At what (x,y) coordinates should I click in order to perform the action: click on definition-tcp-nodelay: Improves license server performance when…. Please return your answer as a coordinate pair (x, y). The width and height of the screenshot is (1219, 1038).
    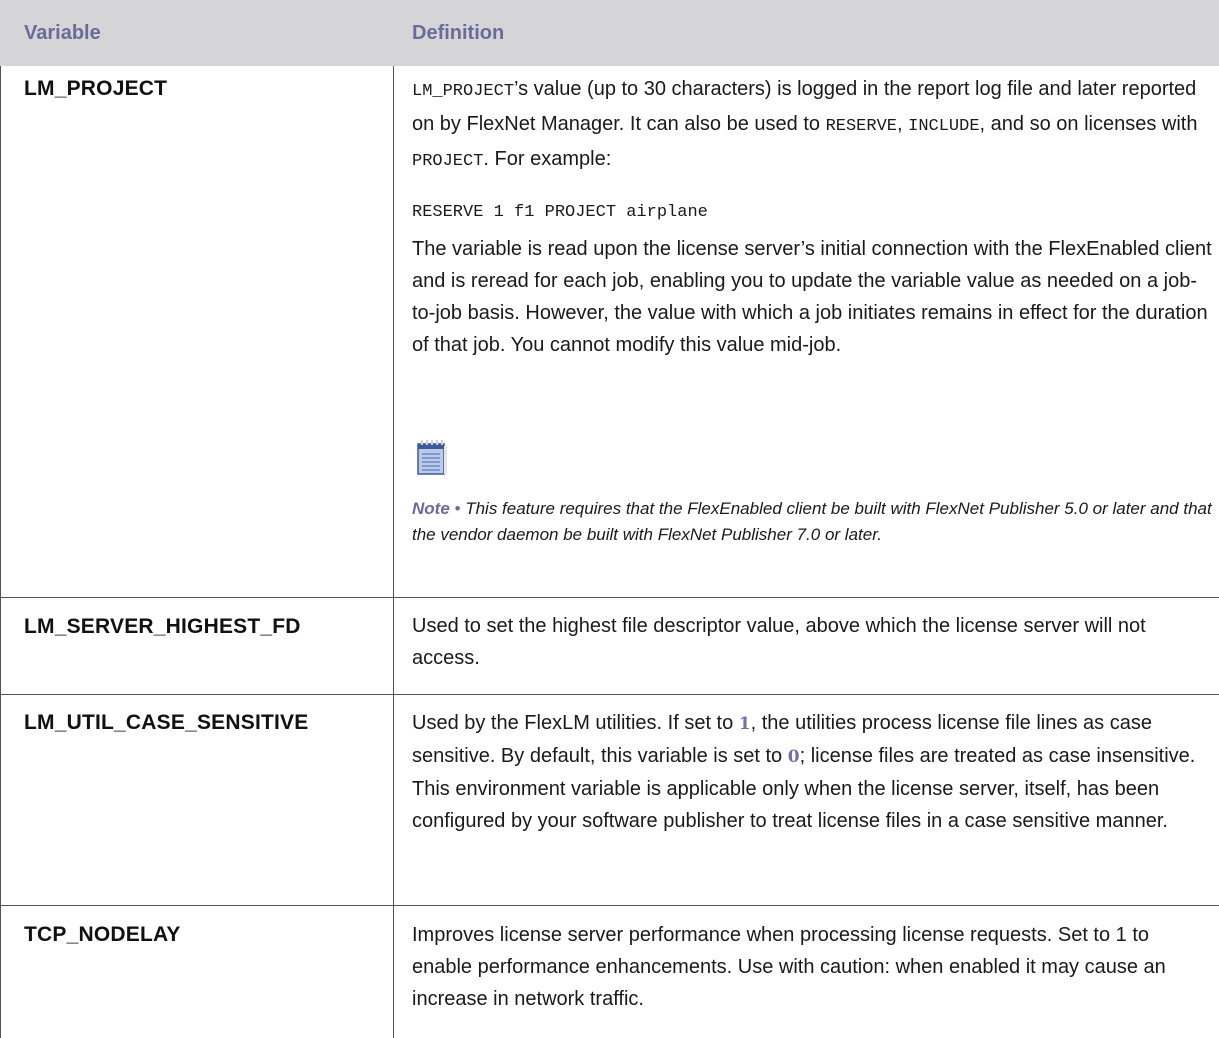
    Looking at the image, I should click on (789, 967).